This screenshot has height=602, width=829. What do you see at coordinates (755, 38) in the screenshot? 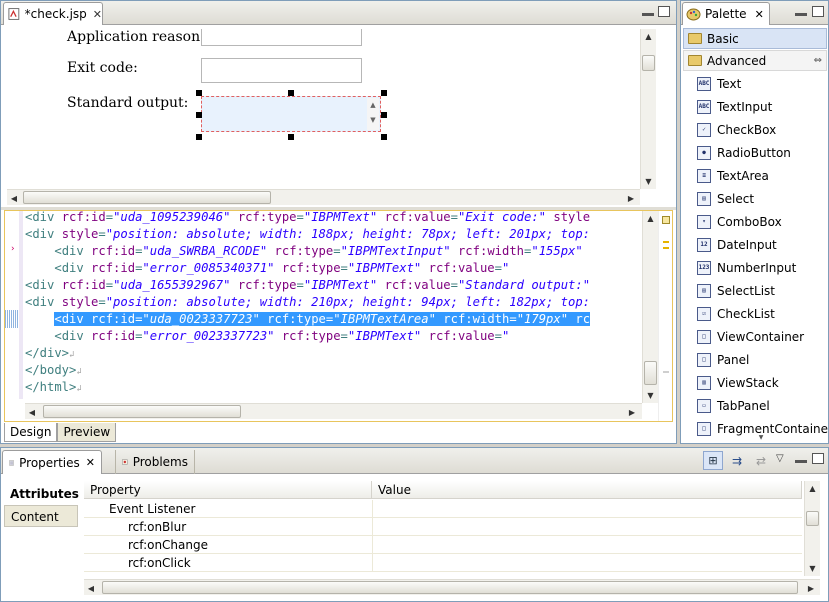
I see `palette-group-basic: Basic` at bounding box center [755, 38].